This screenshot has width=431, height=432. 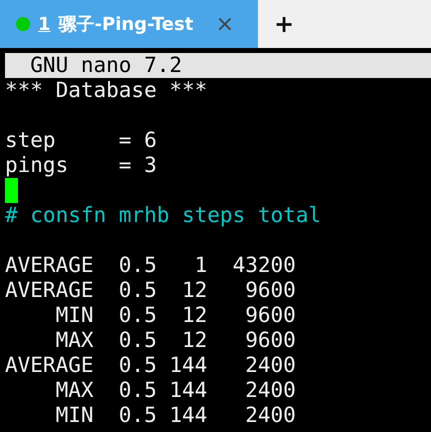 What do you see at coordinates (81, 140) in the screenshot?
I see `text-line: step = 6` at bounding box center [81, 140].